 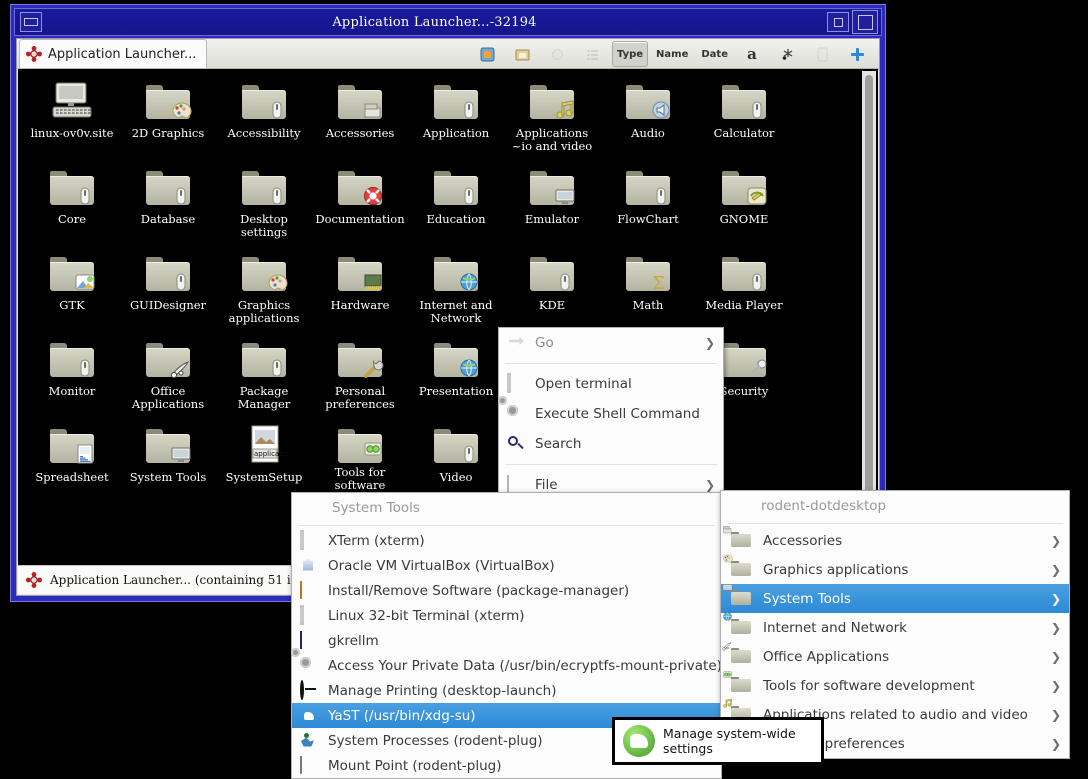 What do you see at coordinates (895, 685) in the screenshot?
I see `menu-item: Tools for software development ❯` at bounding box center [895, 685].